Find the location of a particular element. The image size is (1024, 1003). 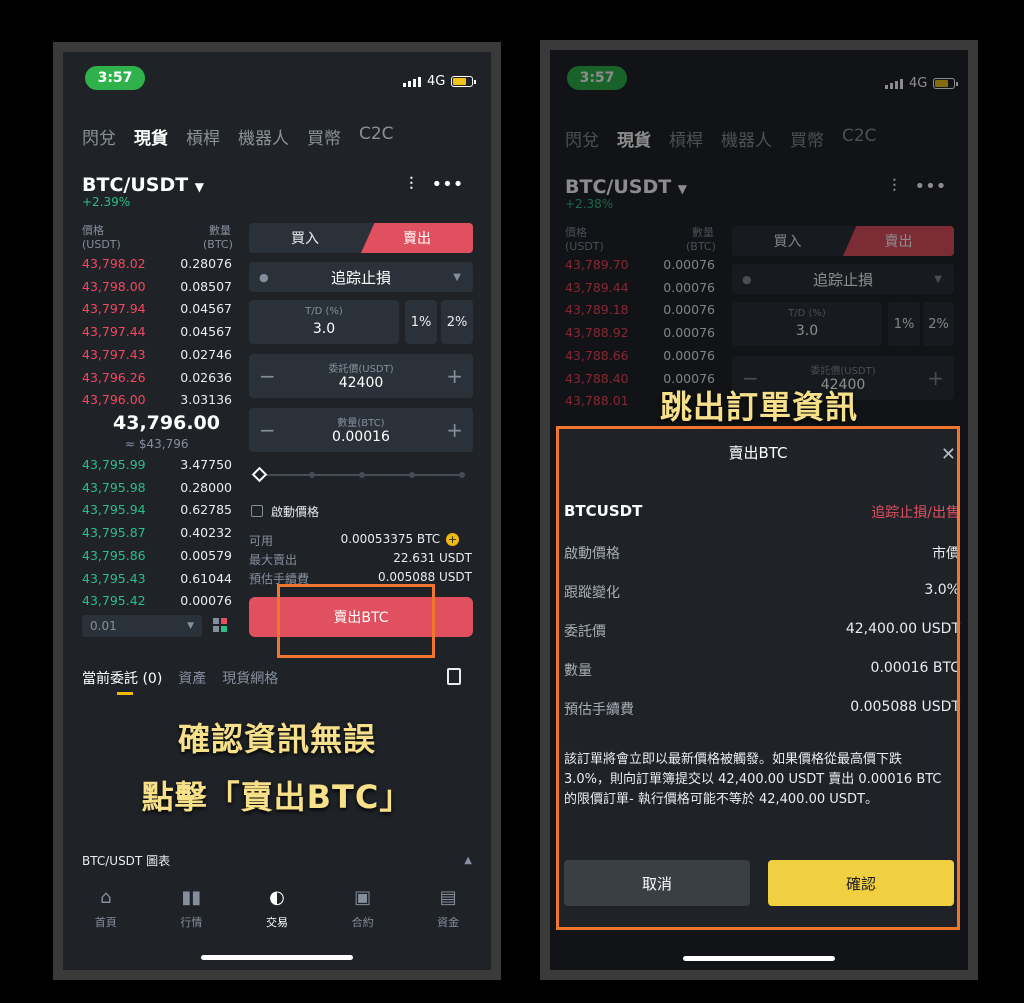

orderbook-price: 43,797.43 is located at coordinates (114, 354).